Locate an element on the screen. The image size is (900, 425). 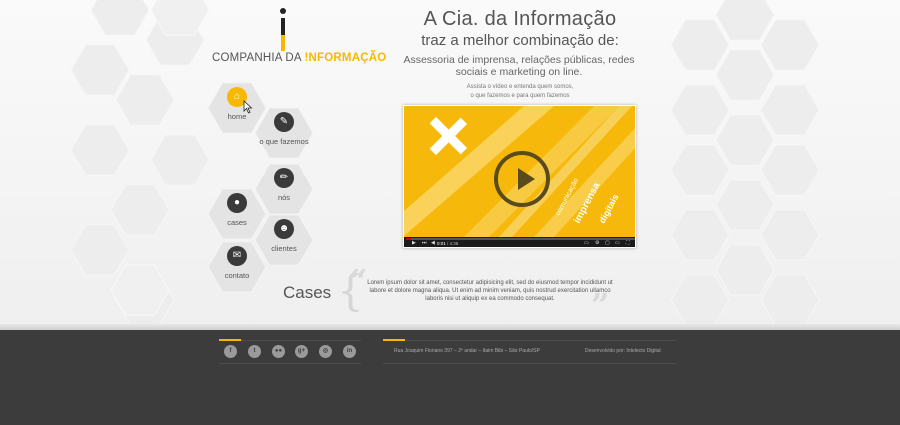
video-play-icon: ▶ is located at coordinates (414, 243).